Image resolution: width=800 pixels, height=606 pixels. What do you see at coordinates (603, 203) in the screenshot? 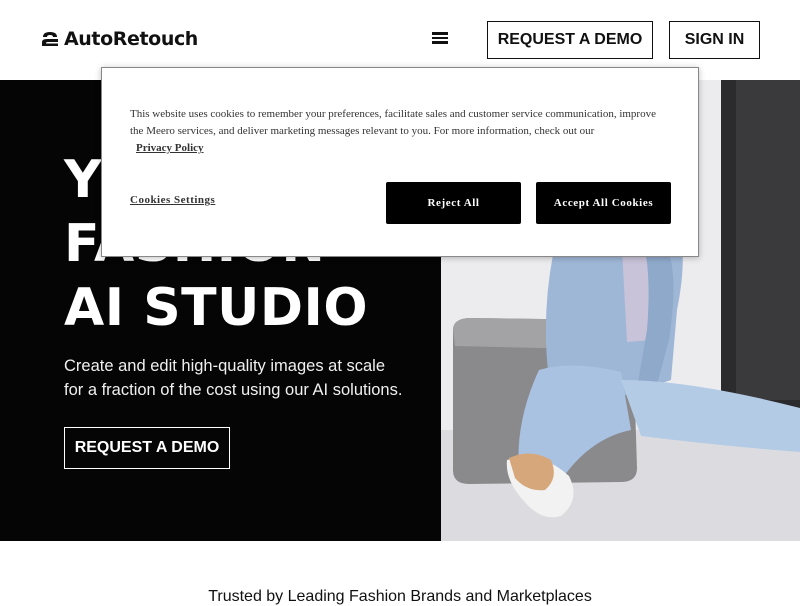
I see `accept-all-cookies-button: Accept All Cookies` at bounding box center [603, 203].